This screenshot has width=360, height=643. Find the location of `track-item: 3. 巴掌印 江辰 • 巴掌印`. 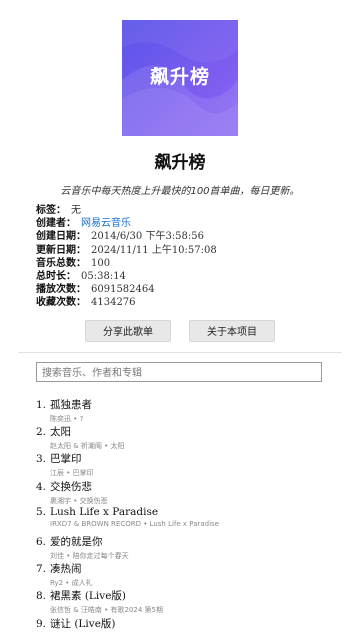

track-item: 3. 巴掌印 江辰 • 巴掌印 is located at coordinates (198, 464).